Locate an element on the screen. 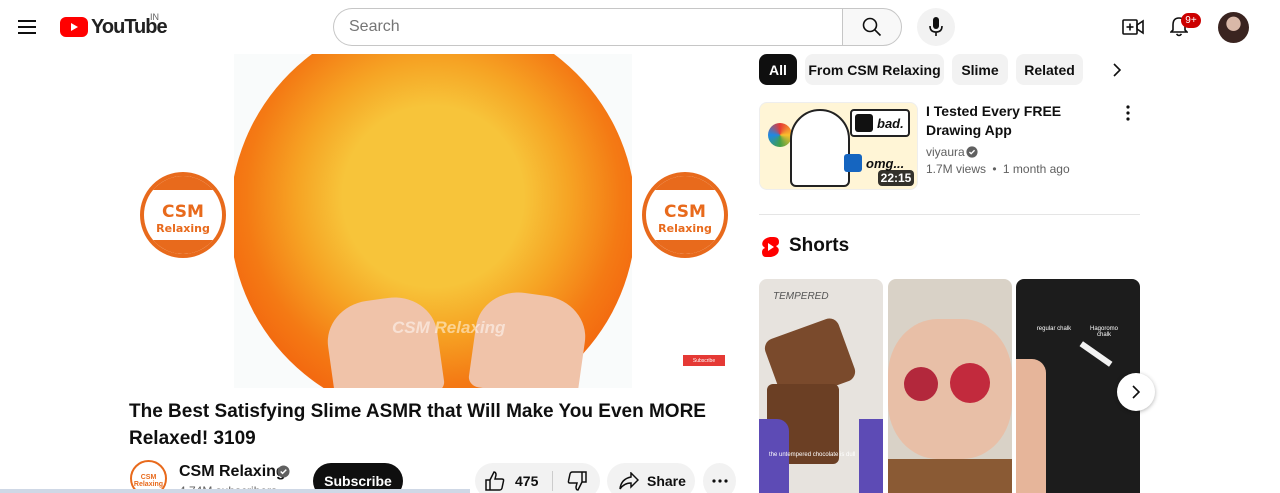 The width and height of the screenshot is (1280, 493). thumb-label-bad: bad. is located at coordinates (880, 123).